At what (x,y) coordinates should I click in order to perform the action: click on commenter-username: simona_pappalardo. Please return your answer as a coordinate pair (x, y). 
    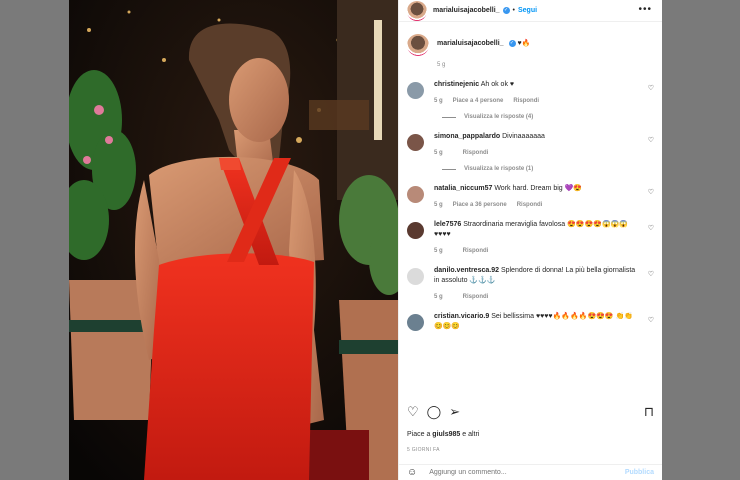
    Looking at the image, I should click on (467, 136).